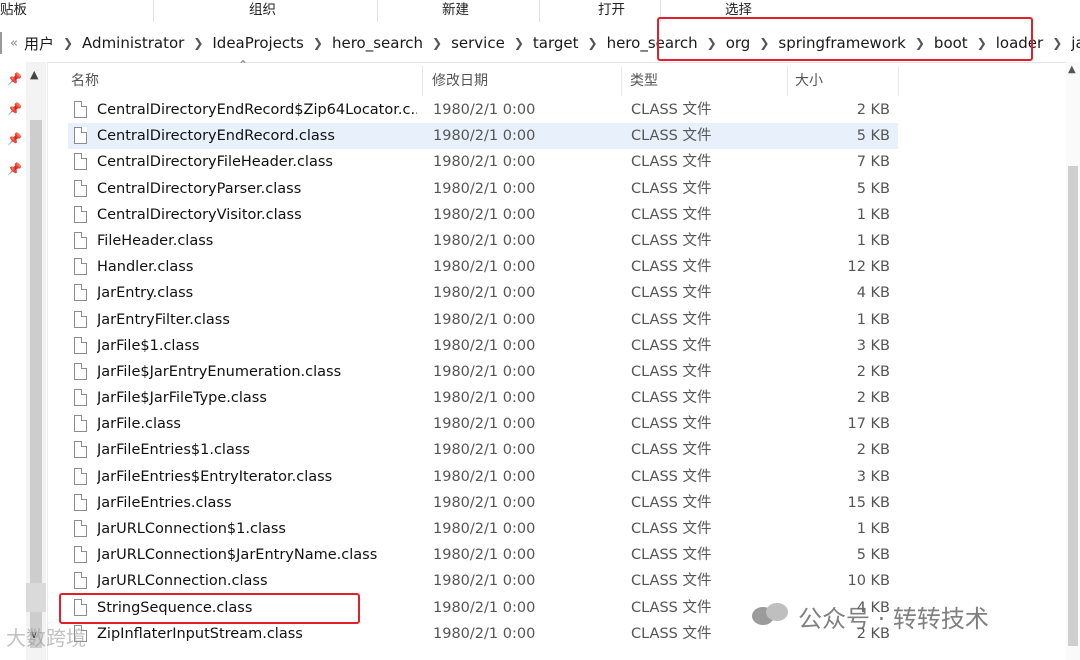  What do you see at coordinates (262, 12) in the screenshot?
I see `ribbon-group-organize: 组织` at bounding box center [262, 12].